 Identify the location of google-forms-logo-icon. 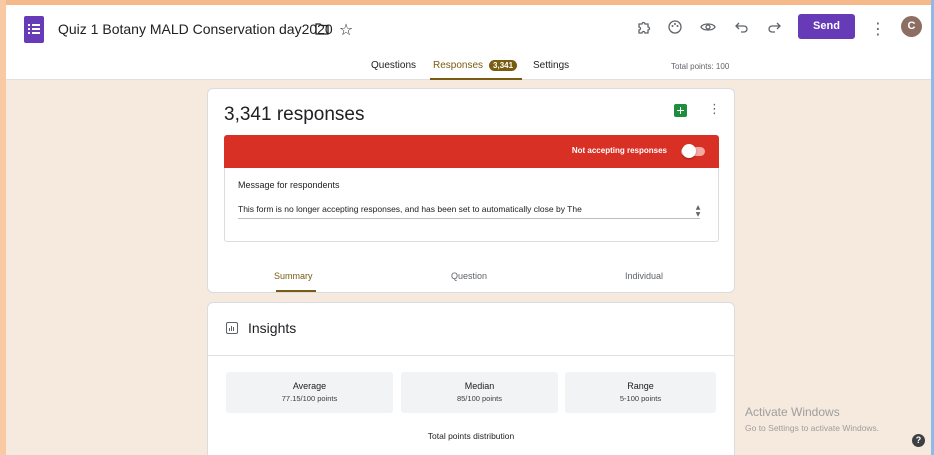
(34, 29).